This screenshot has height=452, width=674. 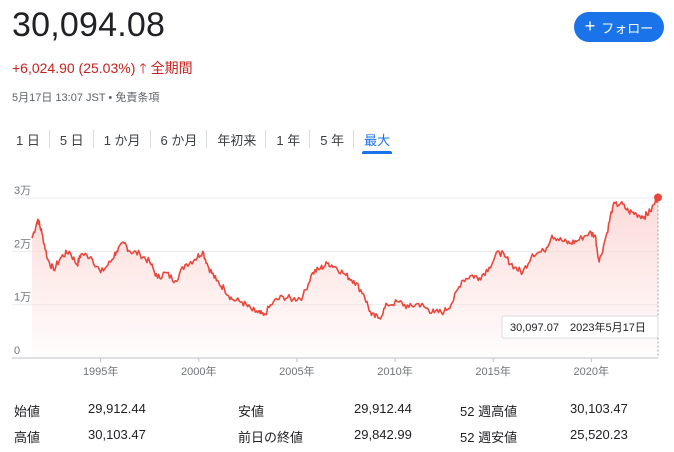 What do you see at coordinates (22, 191) in the screenshot?
I see `y-tick-label: 3万` at bounding box center [22, 191].